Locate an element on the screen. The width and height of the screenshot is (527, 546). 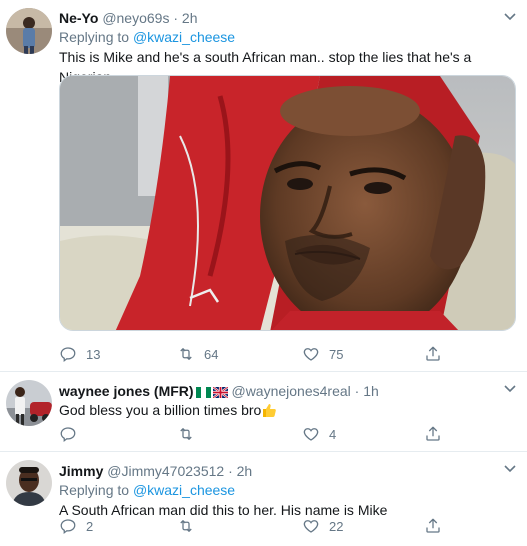
display-name: waynee jones (MFR) is located at coordinates (126, 391).